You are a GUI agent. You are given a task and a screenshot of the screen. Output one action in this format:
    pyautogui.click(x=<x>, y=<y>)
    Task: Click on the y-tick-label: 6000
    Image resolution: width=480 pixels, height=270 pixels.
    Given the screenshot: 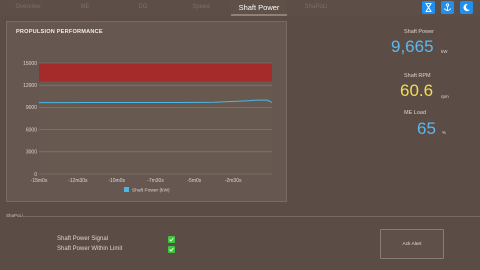 What is the action you would take?
    pyautogui.click(x=31, y=130)
    